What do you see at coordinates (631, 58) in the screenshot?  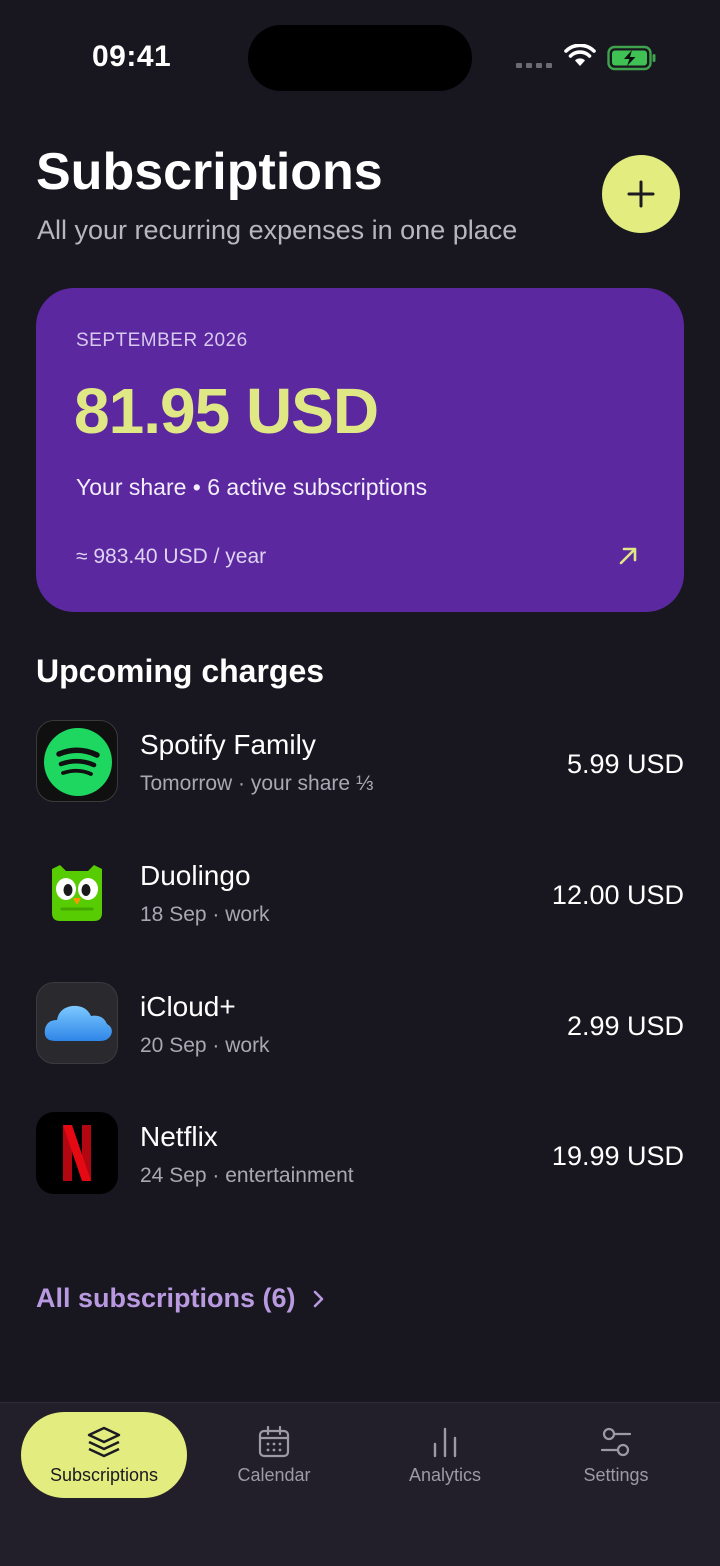 I see `battery-charging-icon` at bounding box center [631, 58].